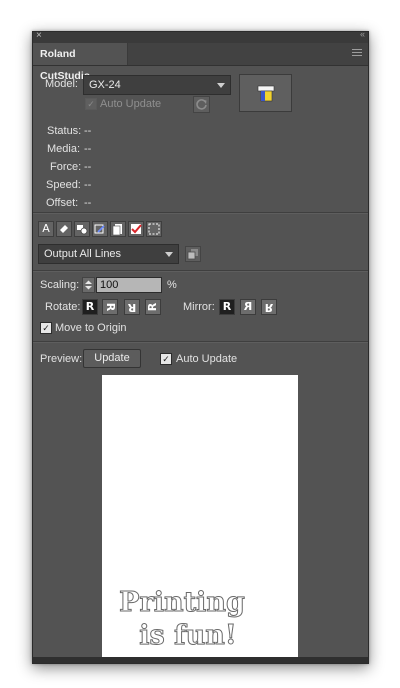 Image resolution: width=400 pixels, height=688 pixels. Describe the element at coordinates (46, 328) in the screenshot. I see `move-to-origin-checkbox: ✓` at that location.